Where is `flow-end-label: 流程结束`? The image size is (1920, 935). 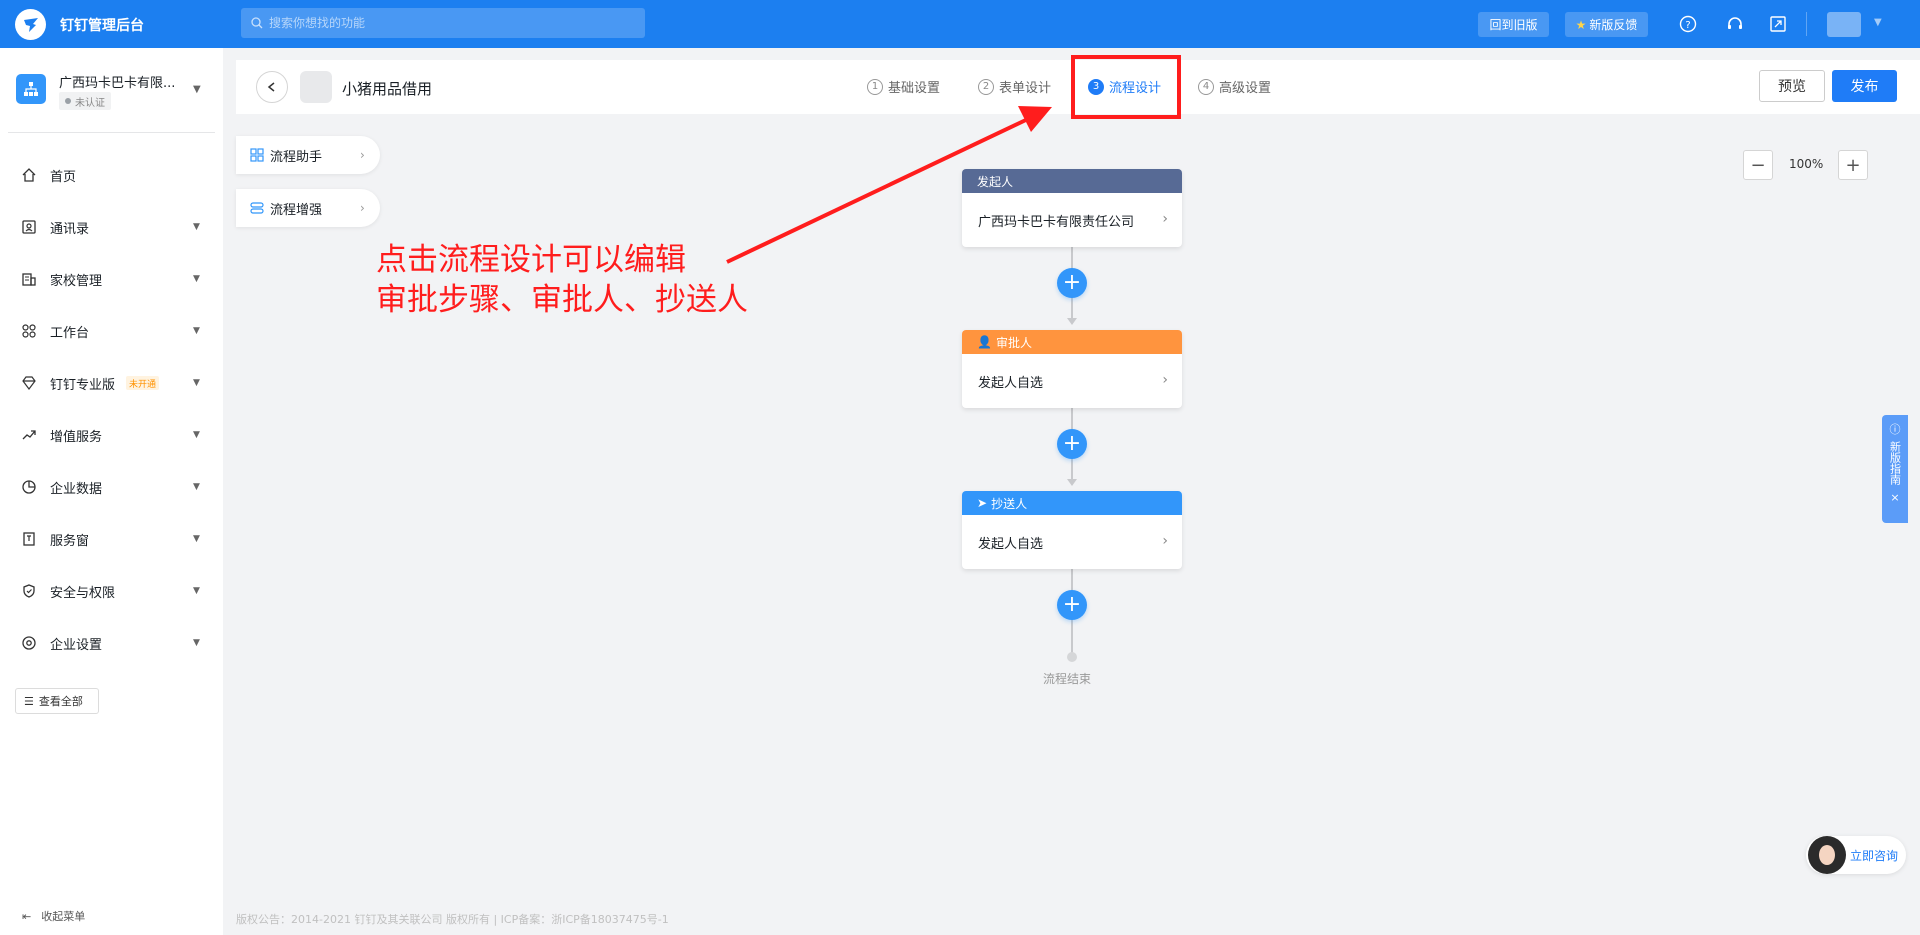 flow-end-label: 流程结束 is located at coordinates (1067, 679).